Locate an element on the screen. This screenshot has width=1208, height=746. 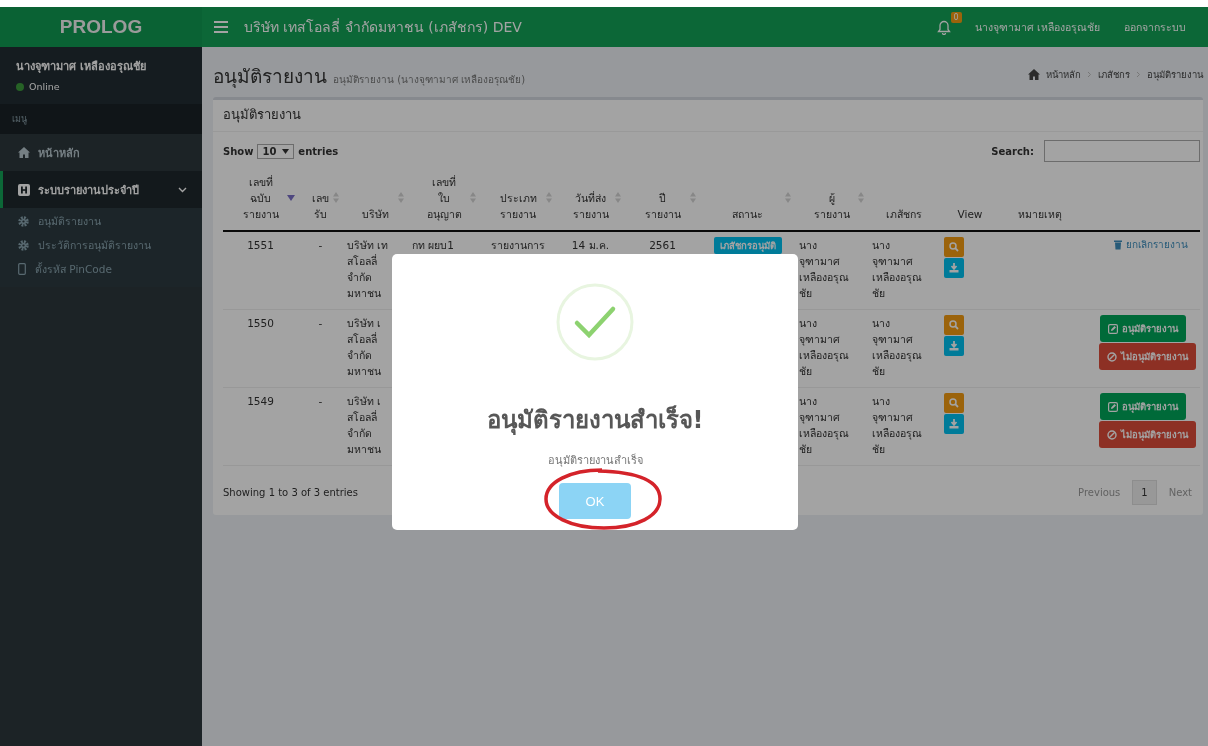
entries-label: entries is located at coordinates (318, 151).